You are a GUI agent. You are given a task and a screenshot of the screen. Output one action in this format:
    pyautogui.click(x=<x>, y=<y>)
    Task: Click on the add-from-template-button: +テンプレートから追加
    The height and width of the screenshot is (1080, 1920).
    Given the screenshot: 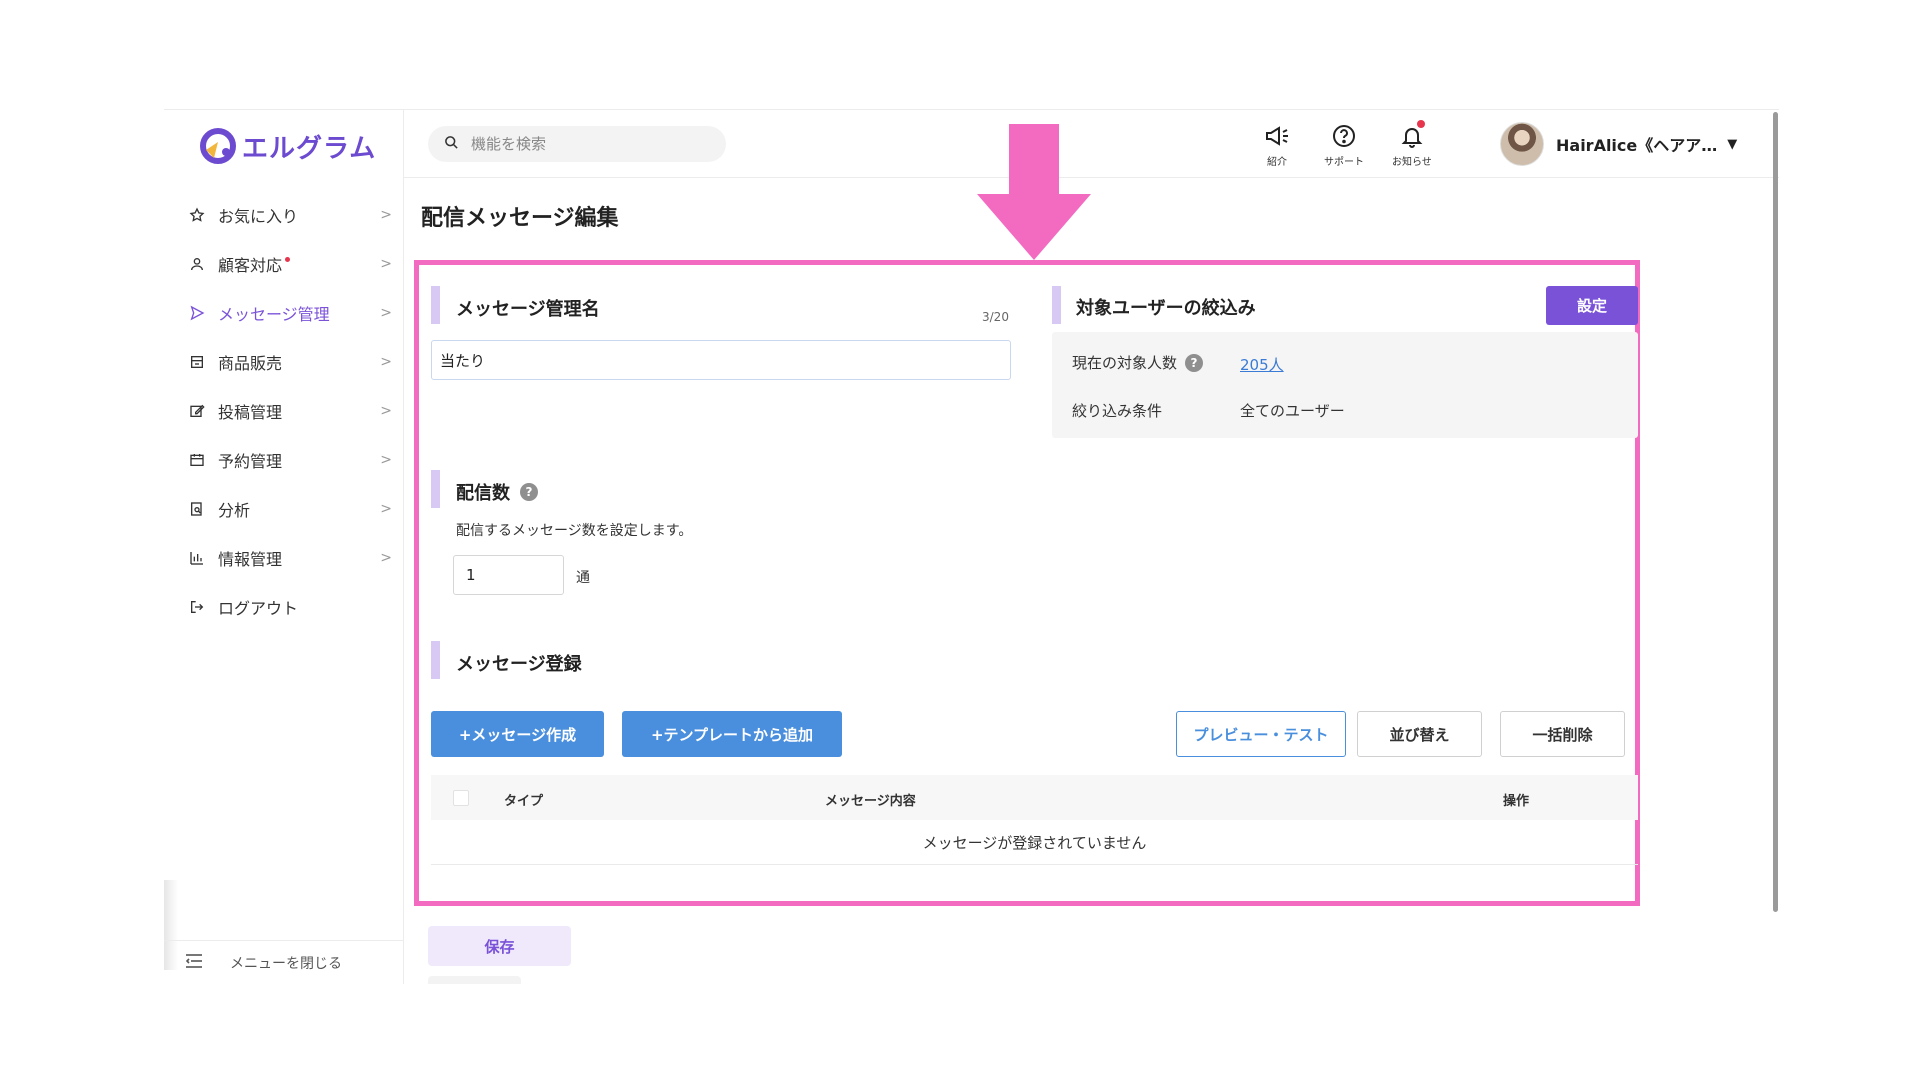 What is the action you would take?
    pyautogui.click(x=732, y=734)
    